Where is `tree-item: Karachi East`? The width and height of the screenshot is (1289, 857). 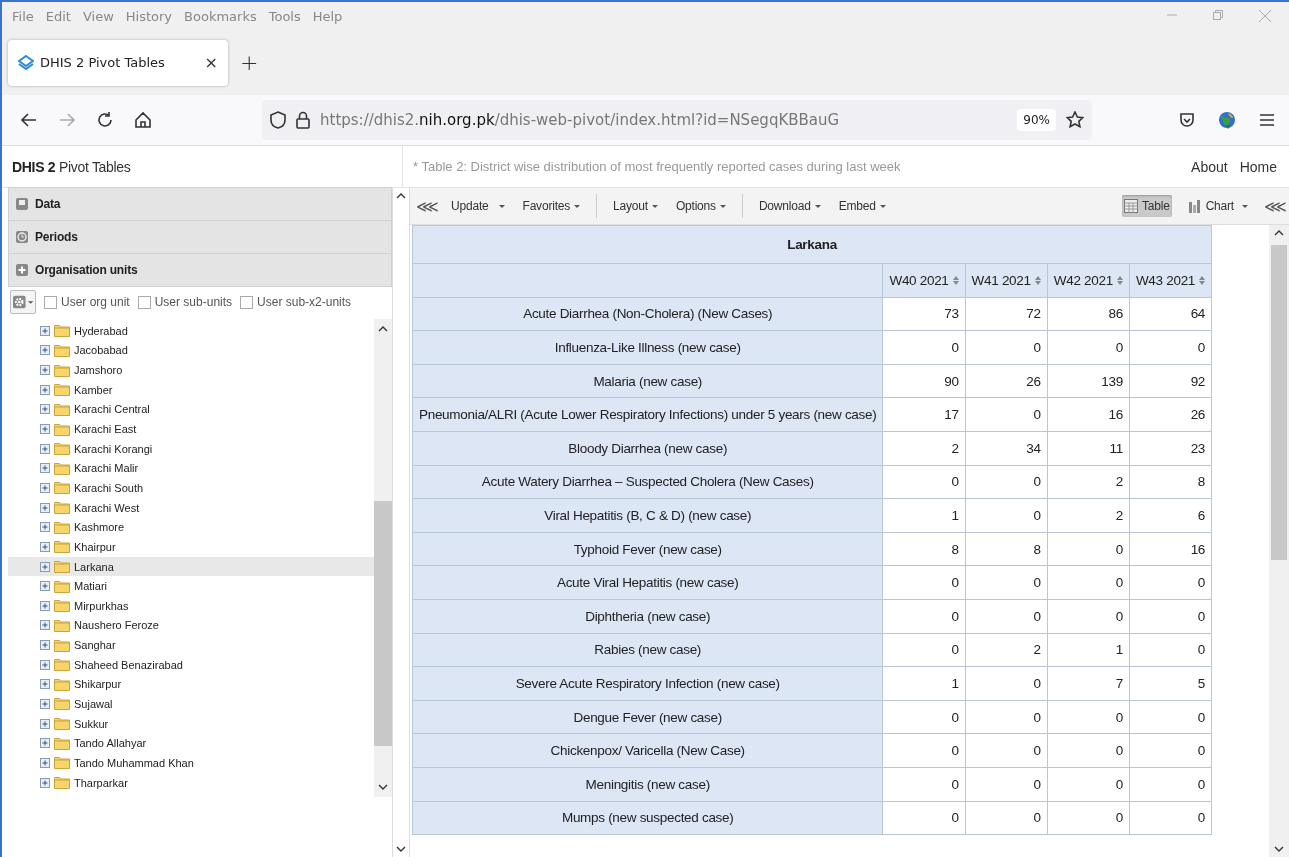 tree-item: Karachi East is located at coordinates (191, 429).